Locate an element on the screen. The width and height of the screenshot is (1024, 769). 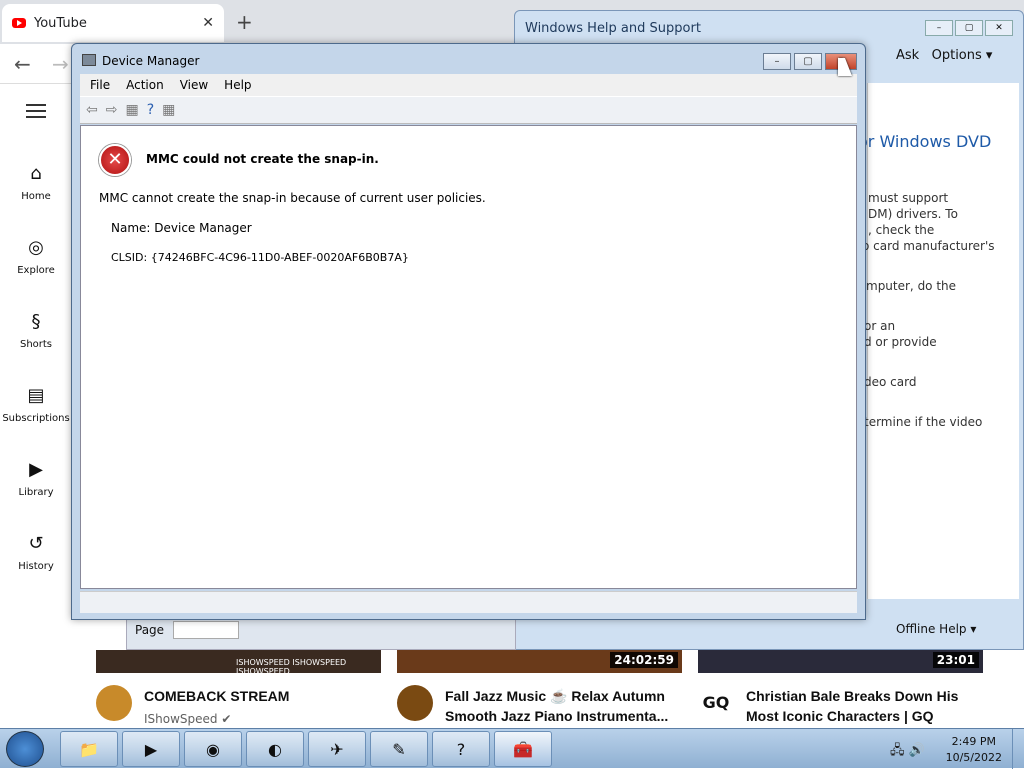
taskbar: 📁 ▶ ◉ ◐ ✈ ✎ ? 🧰 🖧 🔊 2:49 PM 10/5/2022 is located at coordinates (512, 748).